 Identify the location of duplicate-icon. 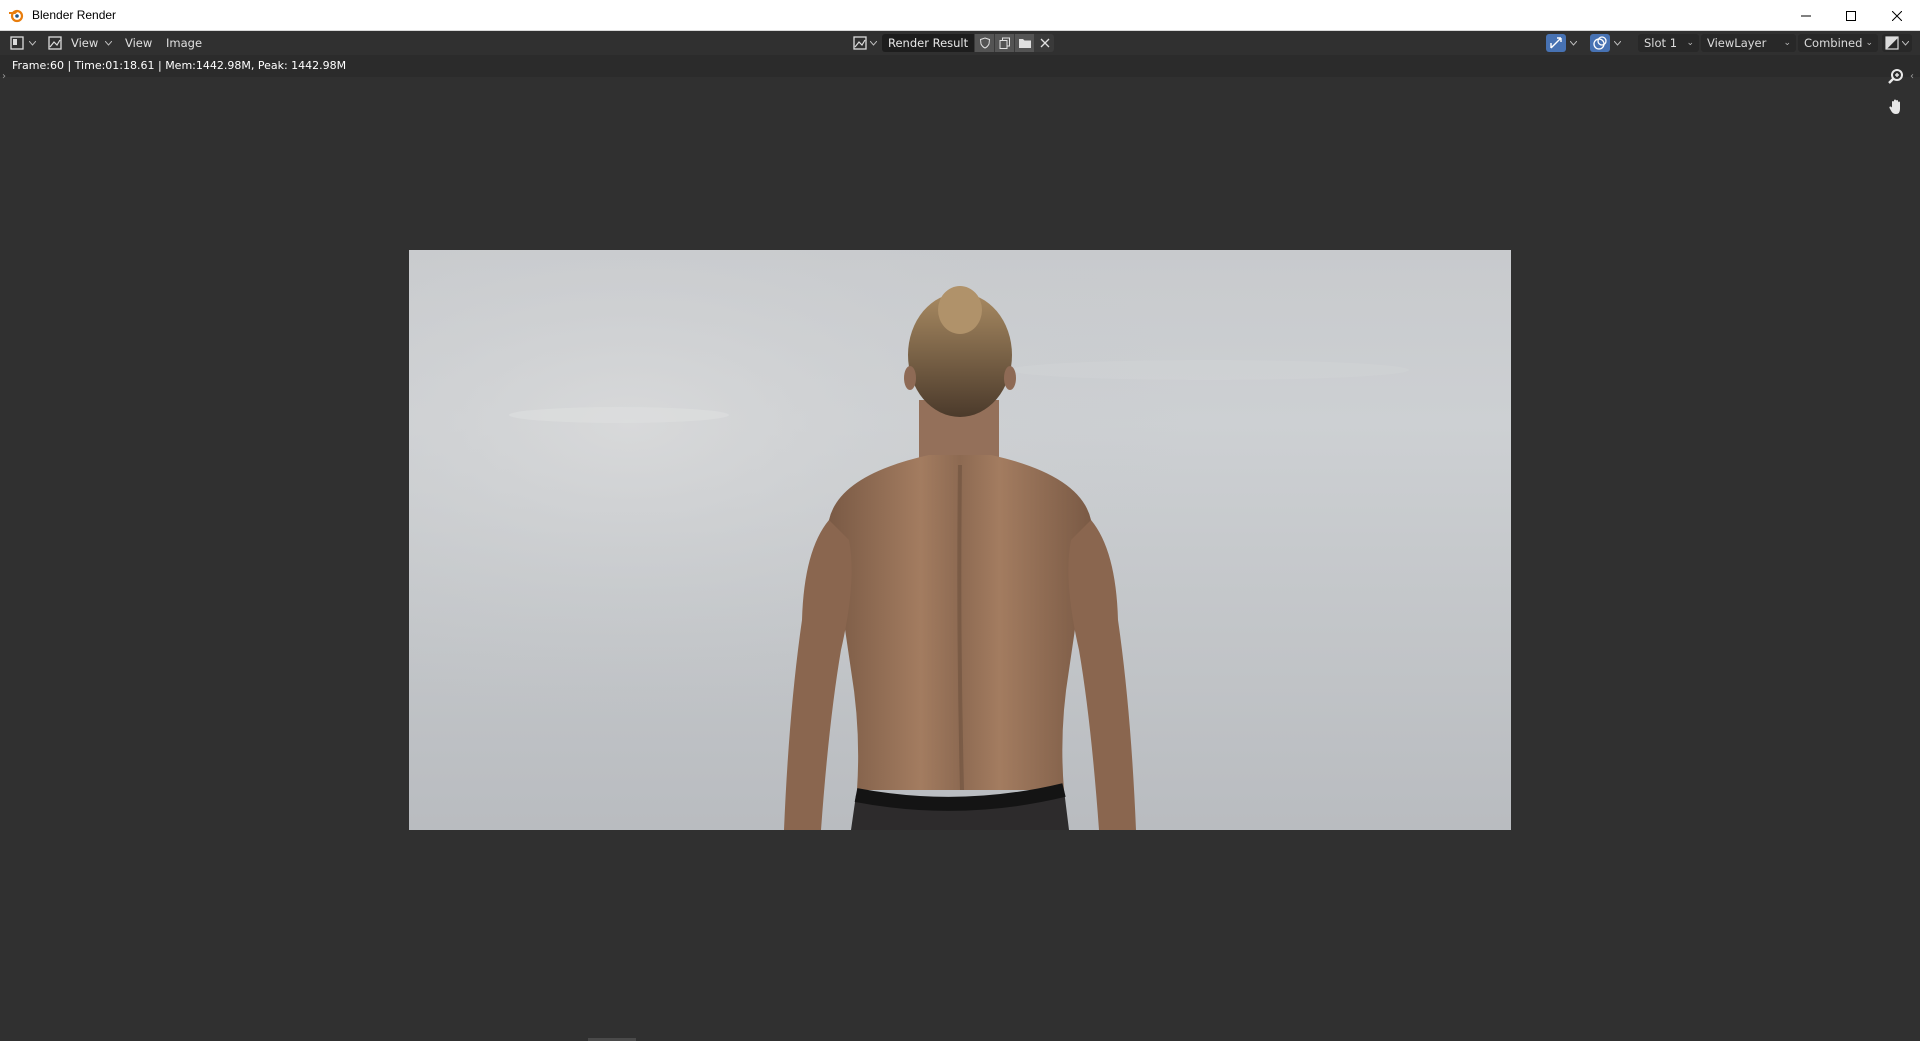
(1004, 43).